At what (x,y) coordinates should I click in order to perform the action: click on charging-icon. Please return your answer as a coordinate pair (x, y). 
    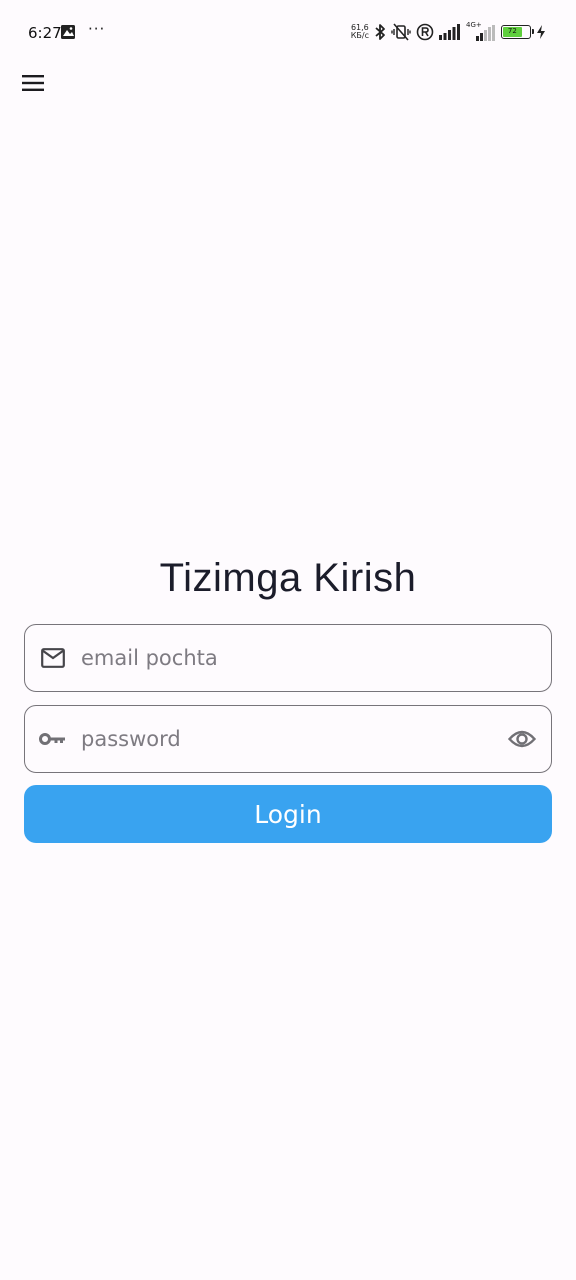
    Looking at the image, I should click on (541, 32).